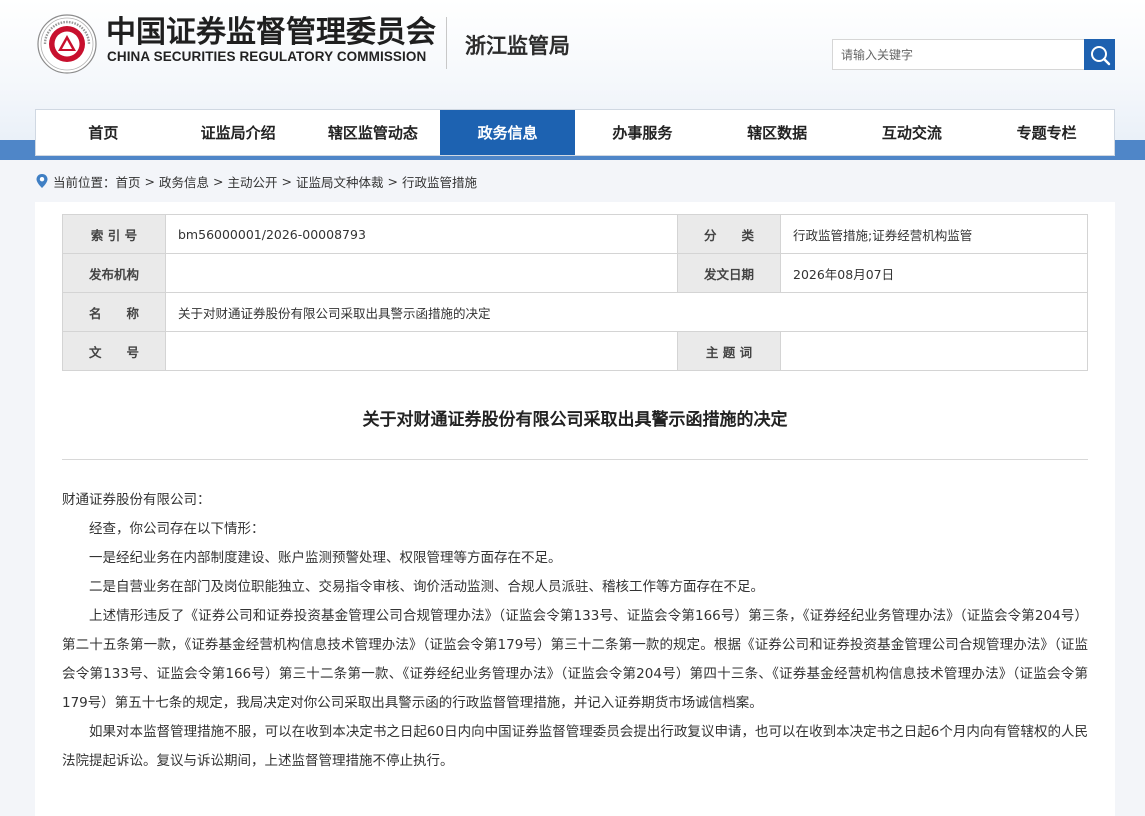 This screenshot has height=816, width=1145. What do you see at coordinates (114, 351) in the screenshot?
I see `docno-label: 文 号` at bounding box center [114, 351].